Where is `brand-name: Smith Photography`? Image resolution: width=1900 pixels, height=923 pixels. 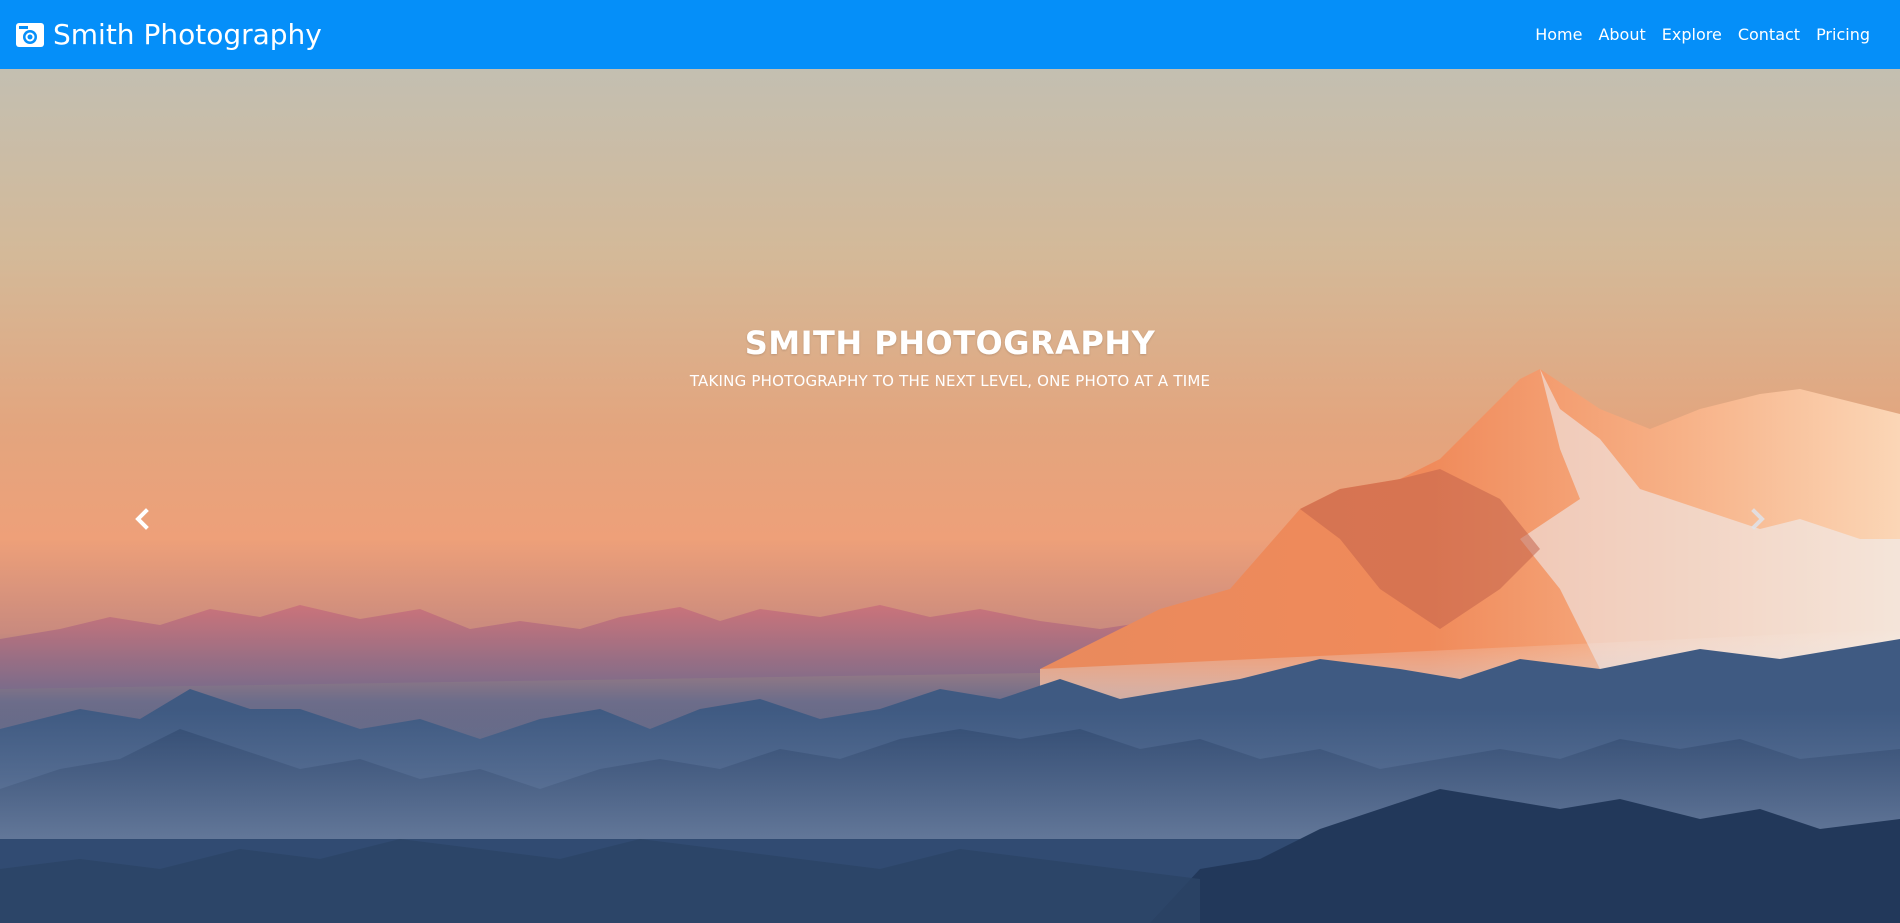
brand-name: Smith Photography is located at coordinates (187, 34).